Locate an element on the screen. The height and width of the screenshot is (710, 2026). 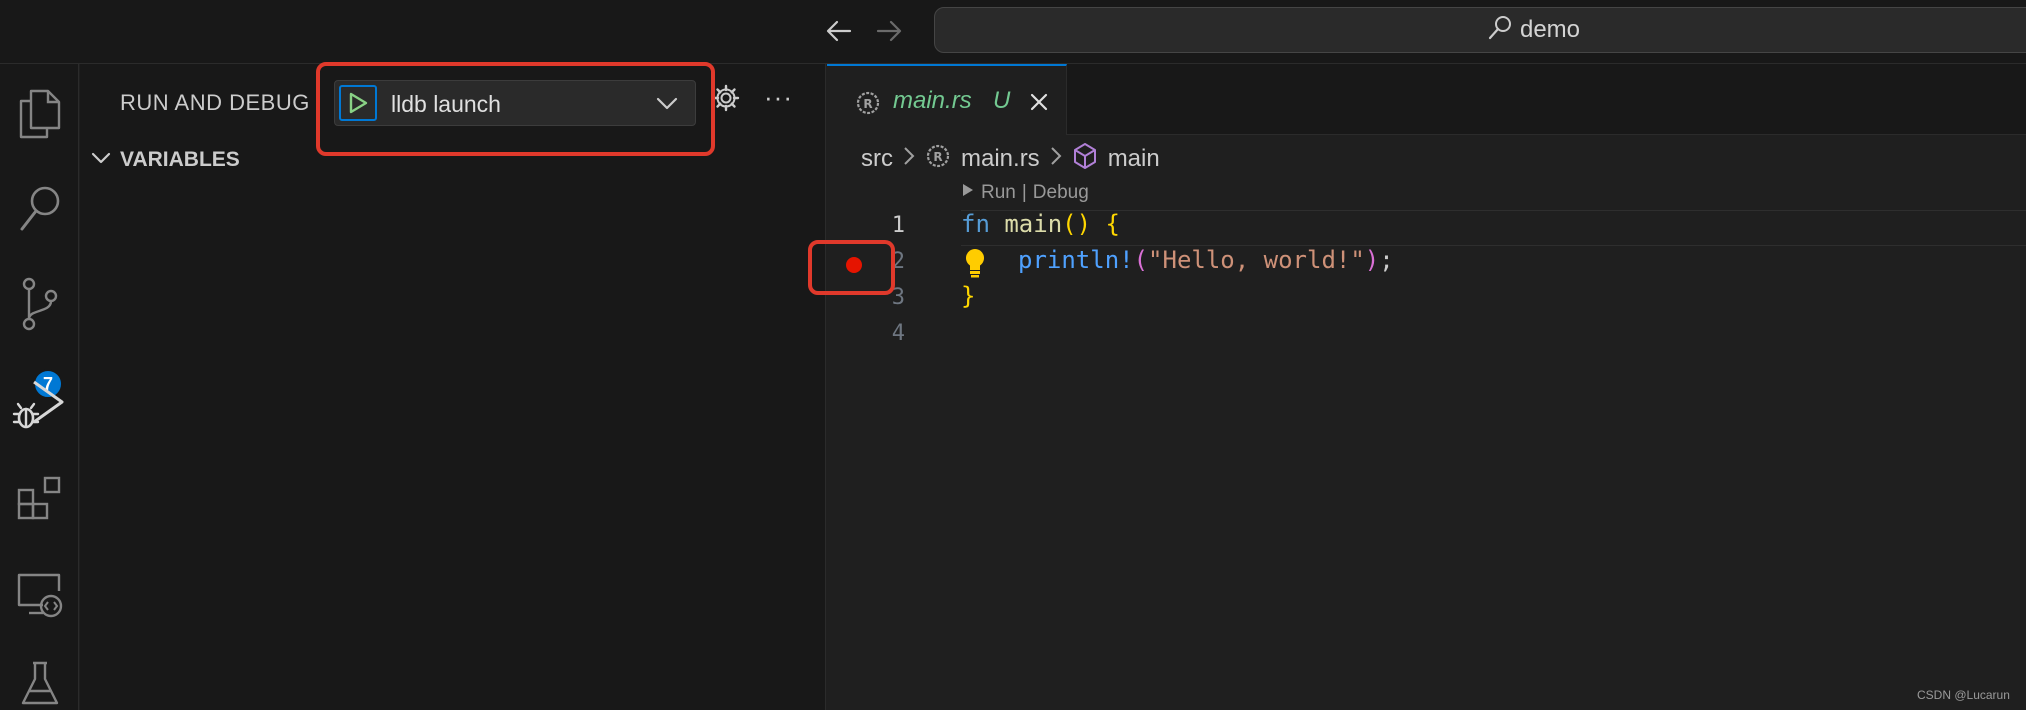
activity-bar: 7 is located at coordinates (39, 387).